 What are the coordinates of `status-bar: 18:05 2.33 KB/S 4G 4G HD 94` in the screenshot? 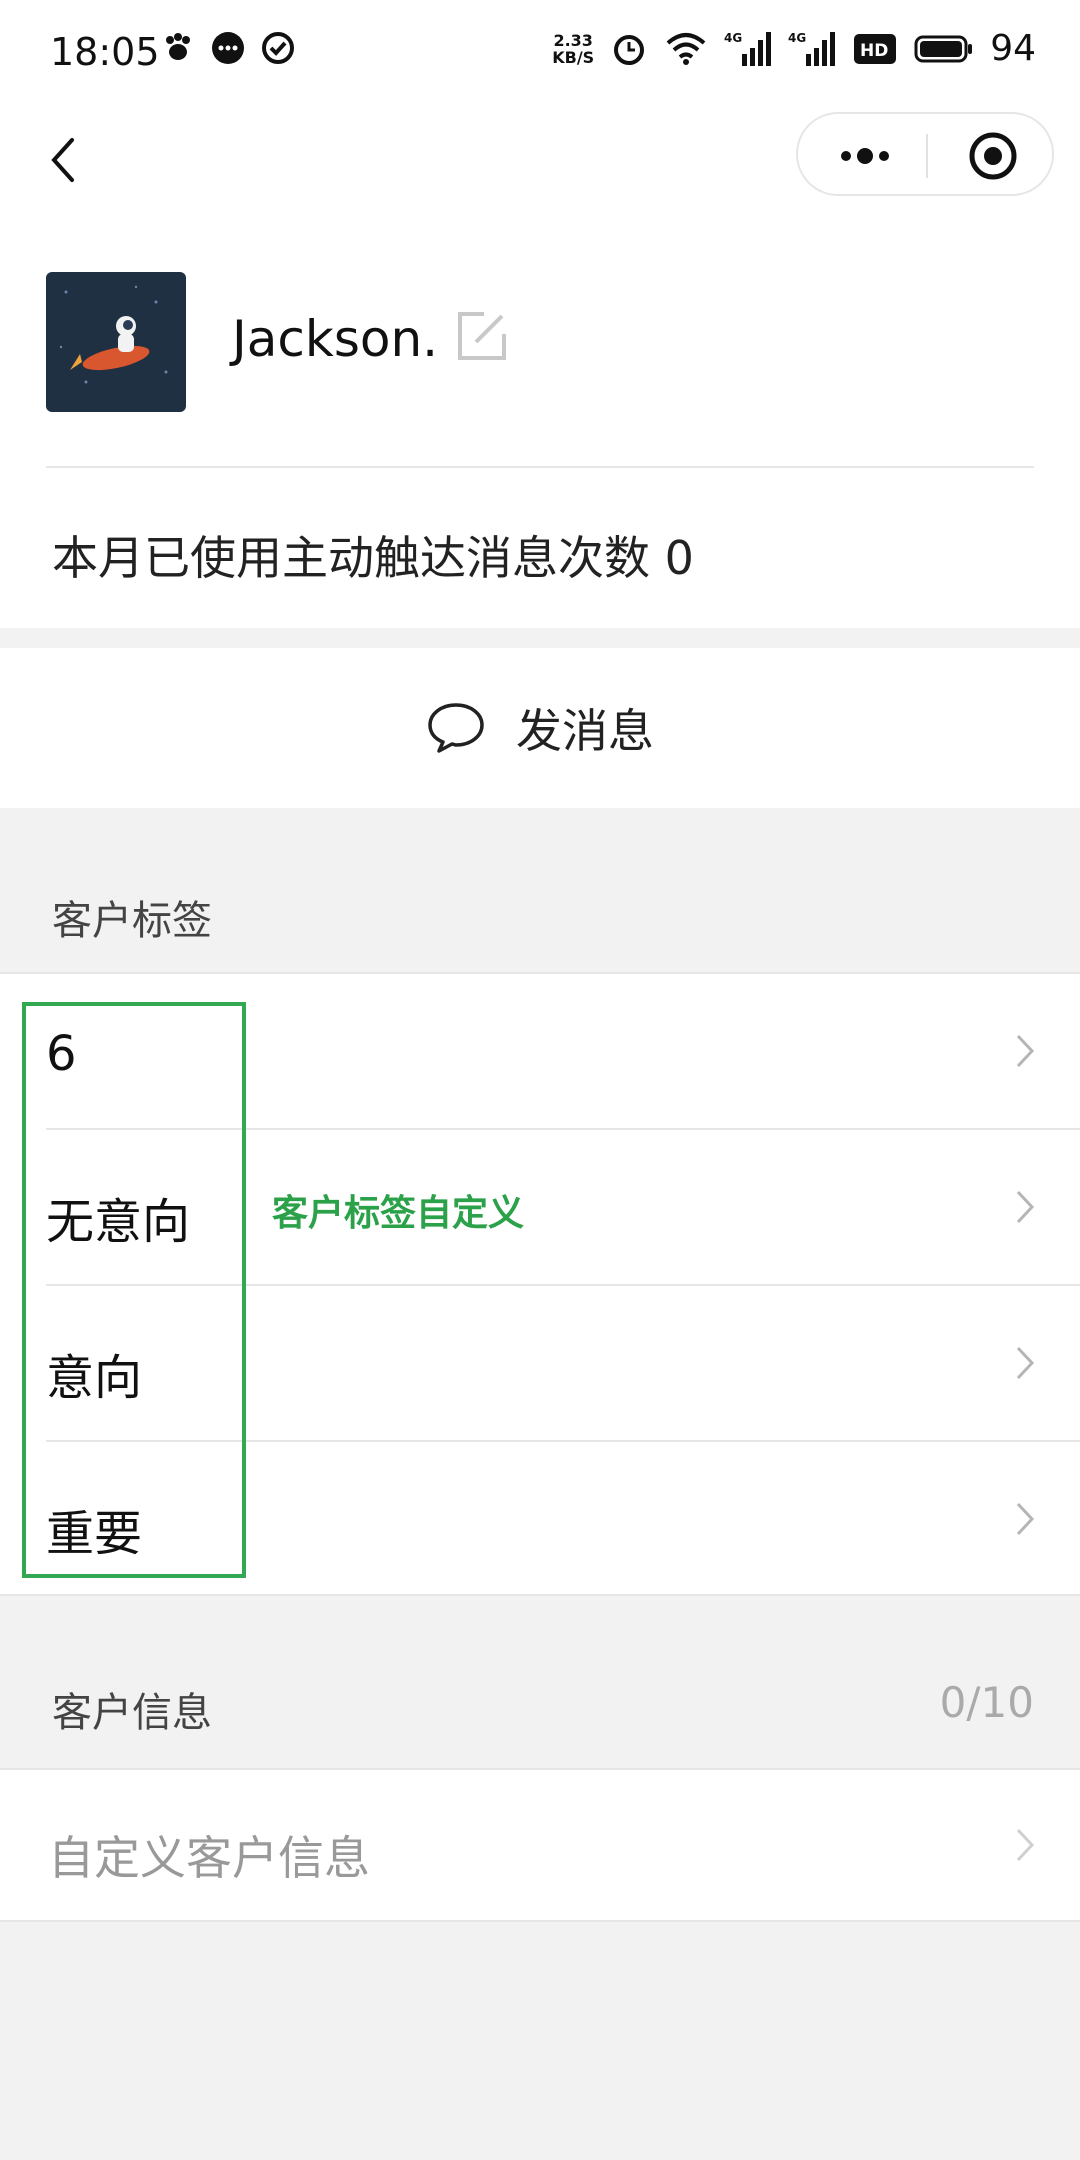 It's located at (540, 55).